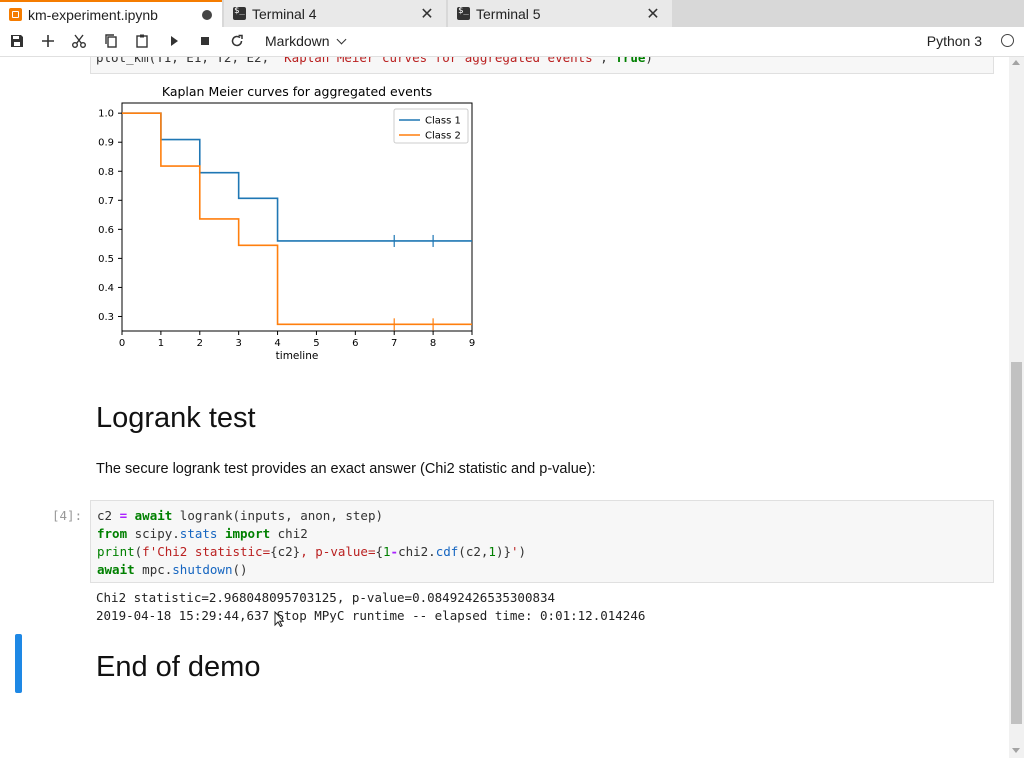 This screenshot has height=758, width=1024. Describe the element at coordinates (279, 619) in the screenshot. I see `mouse-cursor-icon` at that location.